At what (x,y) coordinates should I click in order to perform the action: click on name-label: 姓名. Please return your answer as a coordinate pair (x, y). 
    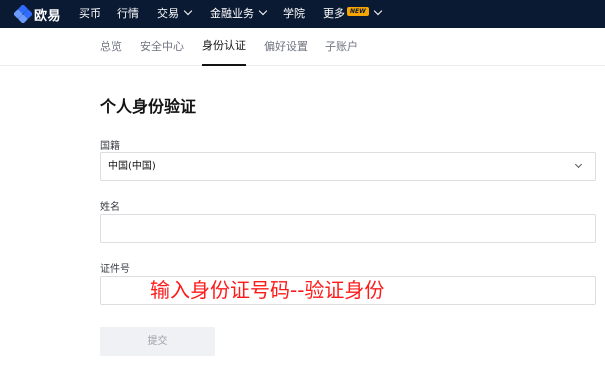
    Looking at the image, I should click on (110, 207).